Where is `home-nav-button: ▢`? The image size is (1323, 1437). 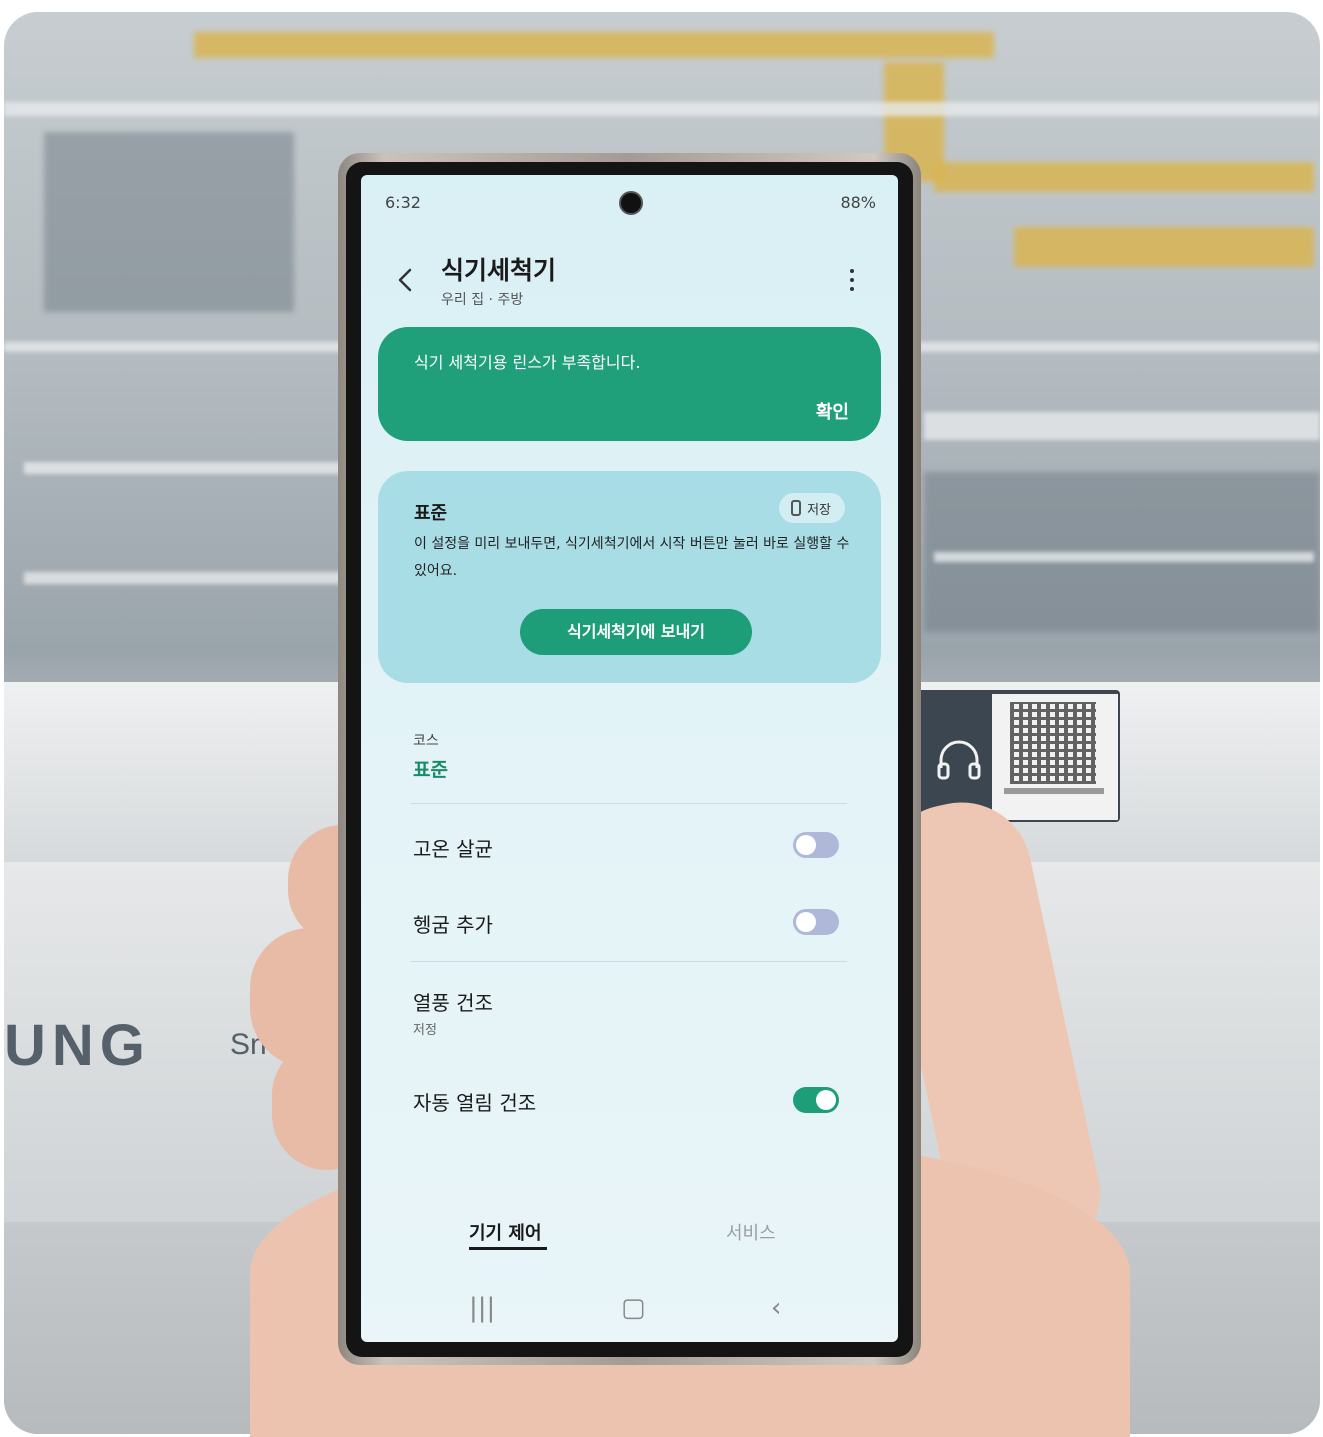 home-nav-button: ▢ is located at coordinates (633, 1308).